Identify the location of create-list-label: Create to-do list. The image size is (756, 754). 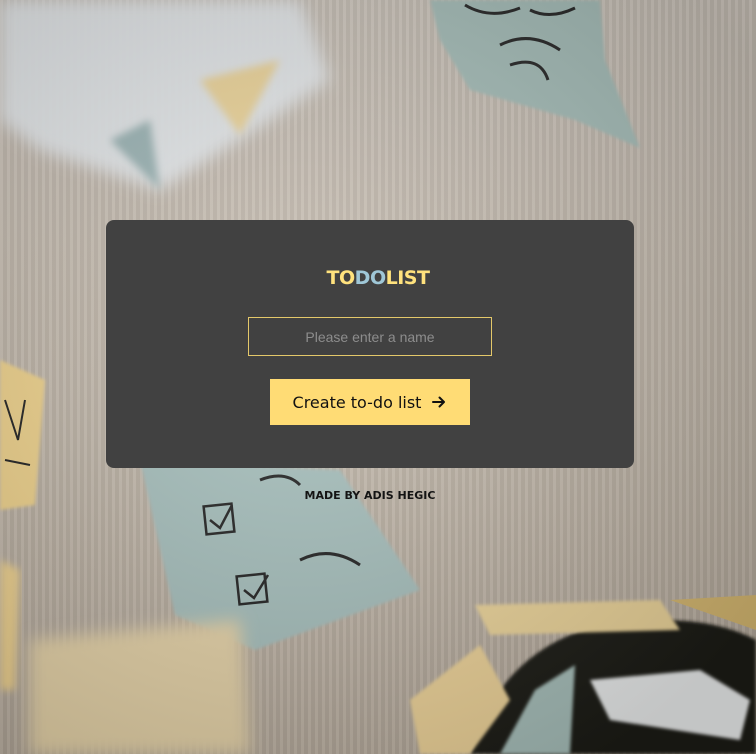
(357, 402).